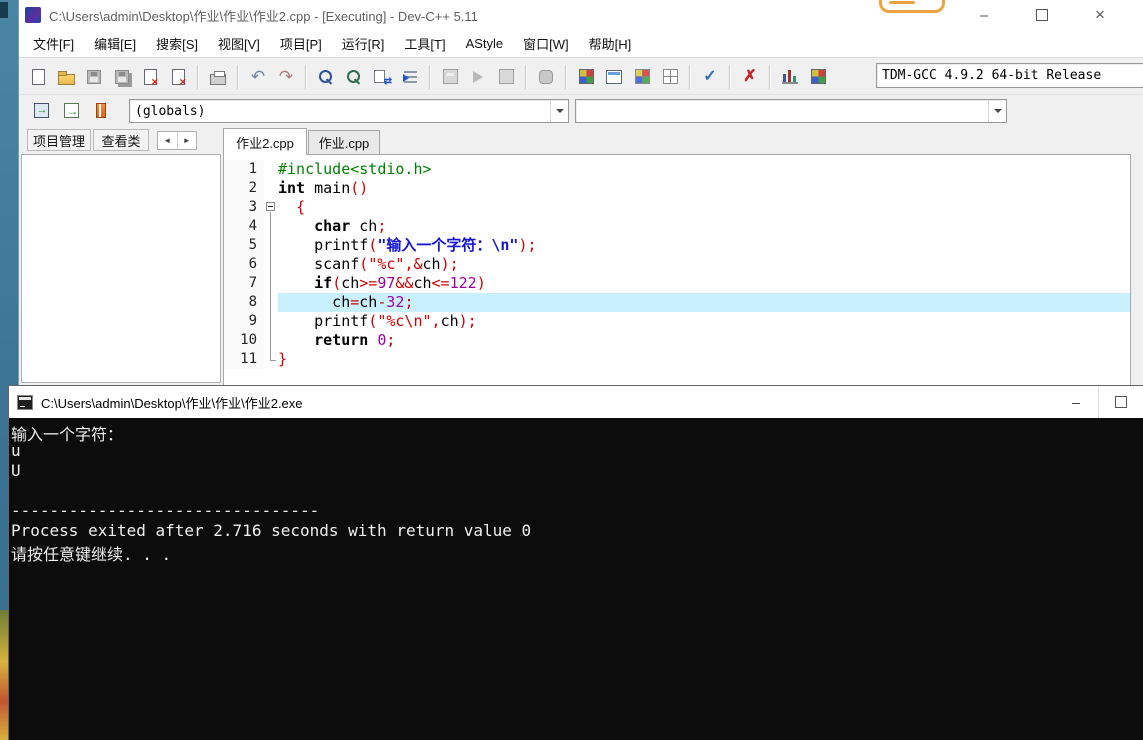  I want to click on replace-button, so click(382, 76).